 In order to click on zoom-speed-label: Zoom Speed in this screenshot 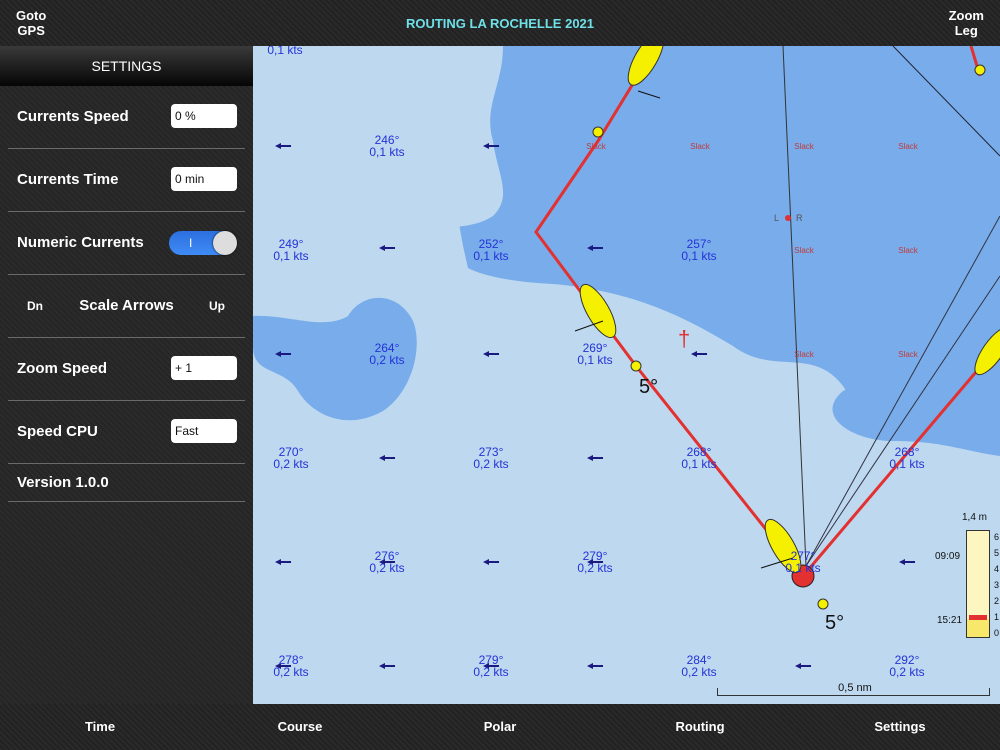, I will do `click(62, 368)`.